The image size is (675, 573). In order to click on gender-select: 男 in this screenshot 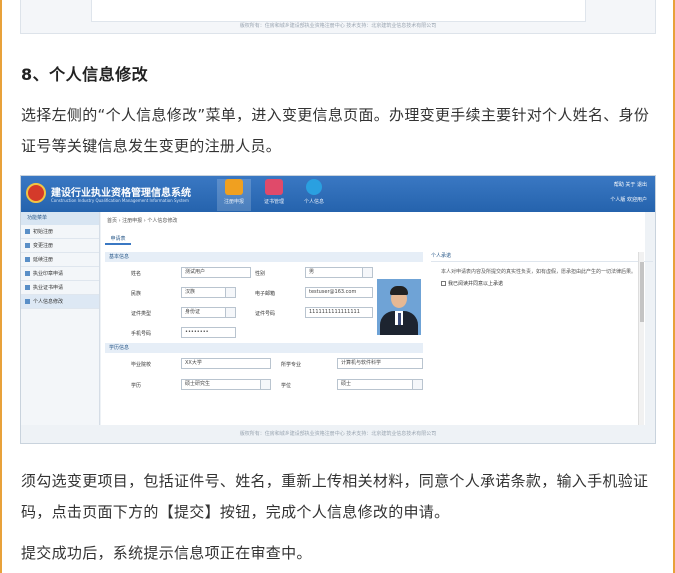, I will do `click(339, 272)`.